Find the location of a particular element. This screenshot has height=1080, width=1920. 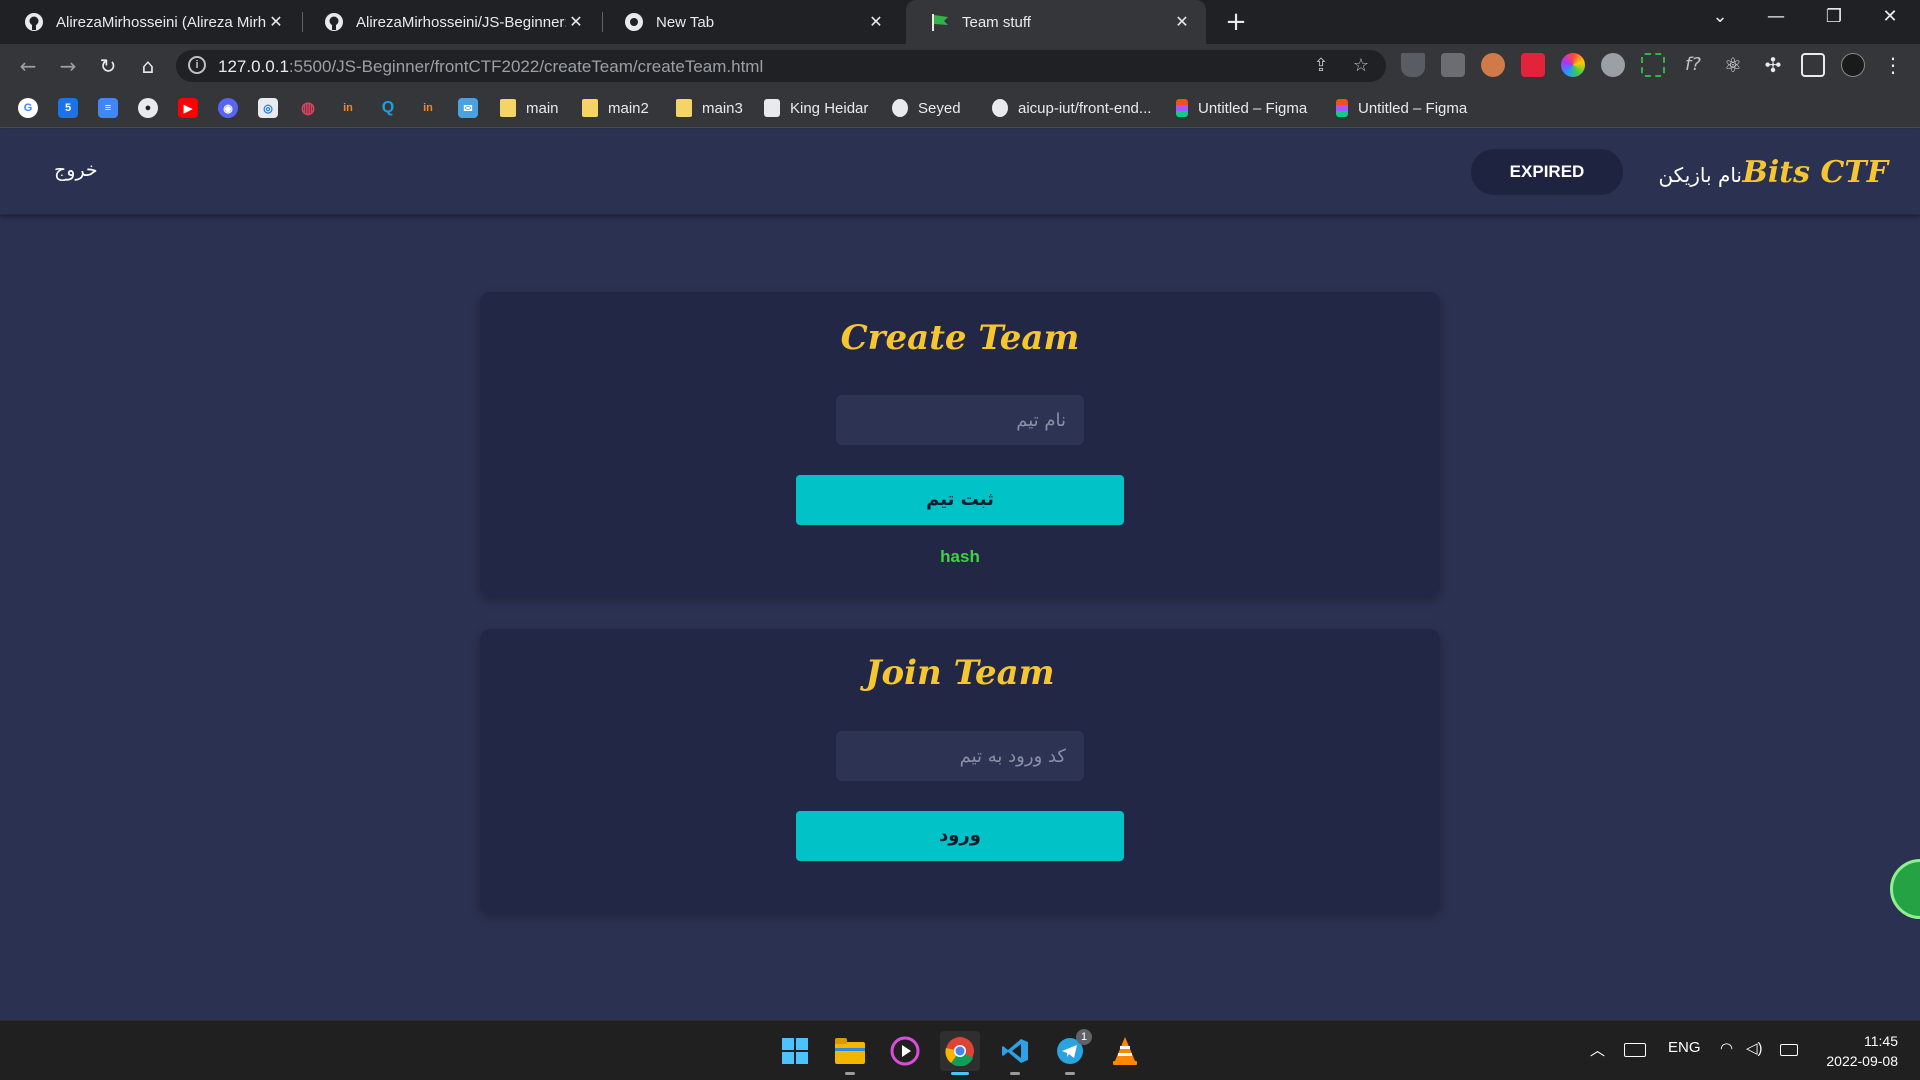

bookmark-main3: main3 is located at coordinates (709, 108).